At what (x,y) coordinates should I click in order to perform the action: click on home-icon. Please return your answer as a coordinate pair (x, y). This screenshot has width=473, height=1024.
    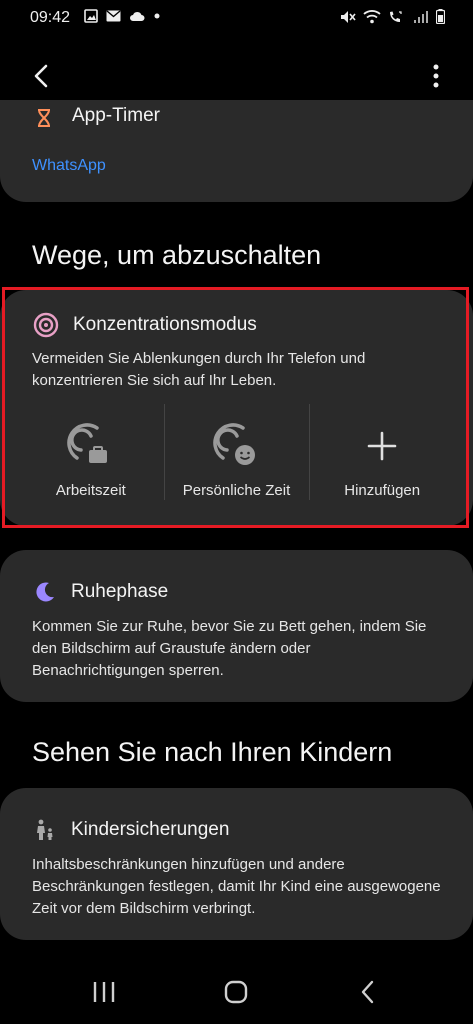
    Looking at the image, I should click on (236, 992).